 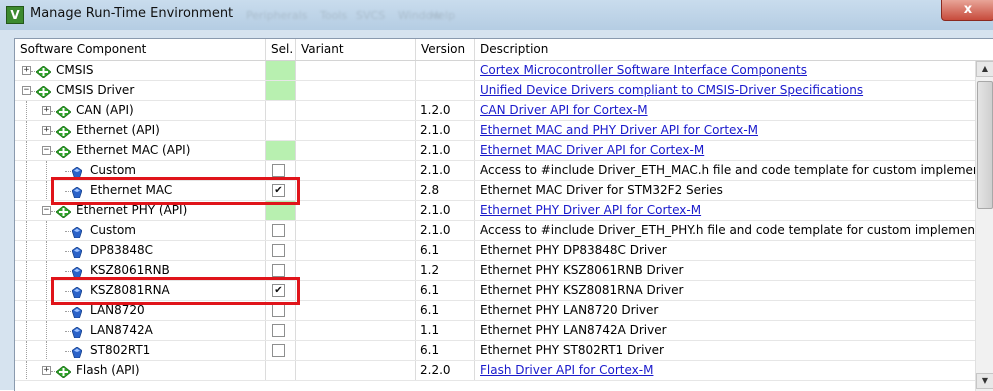 What do you see at coordinates (445, 290) in the screenshot?
I see `version-cell: 6.1` at bounding box center [445, 290].